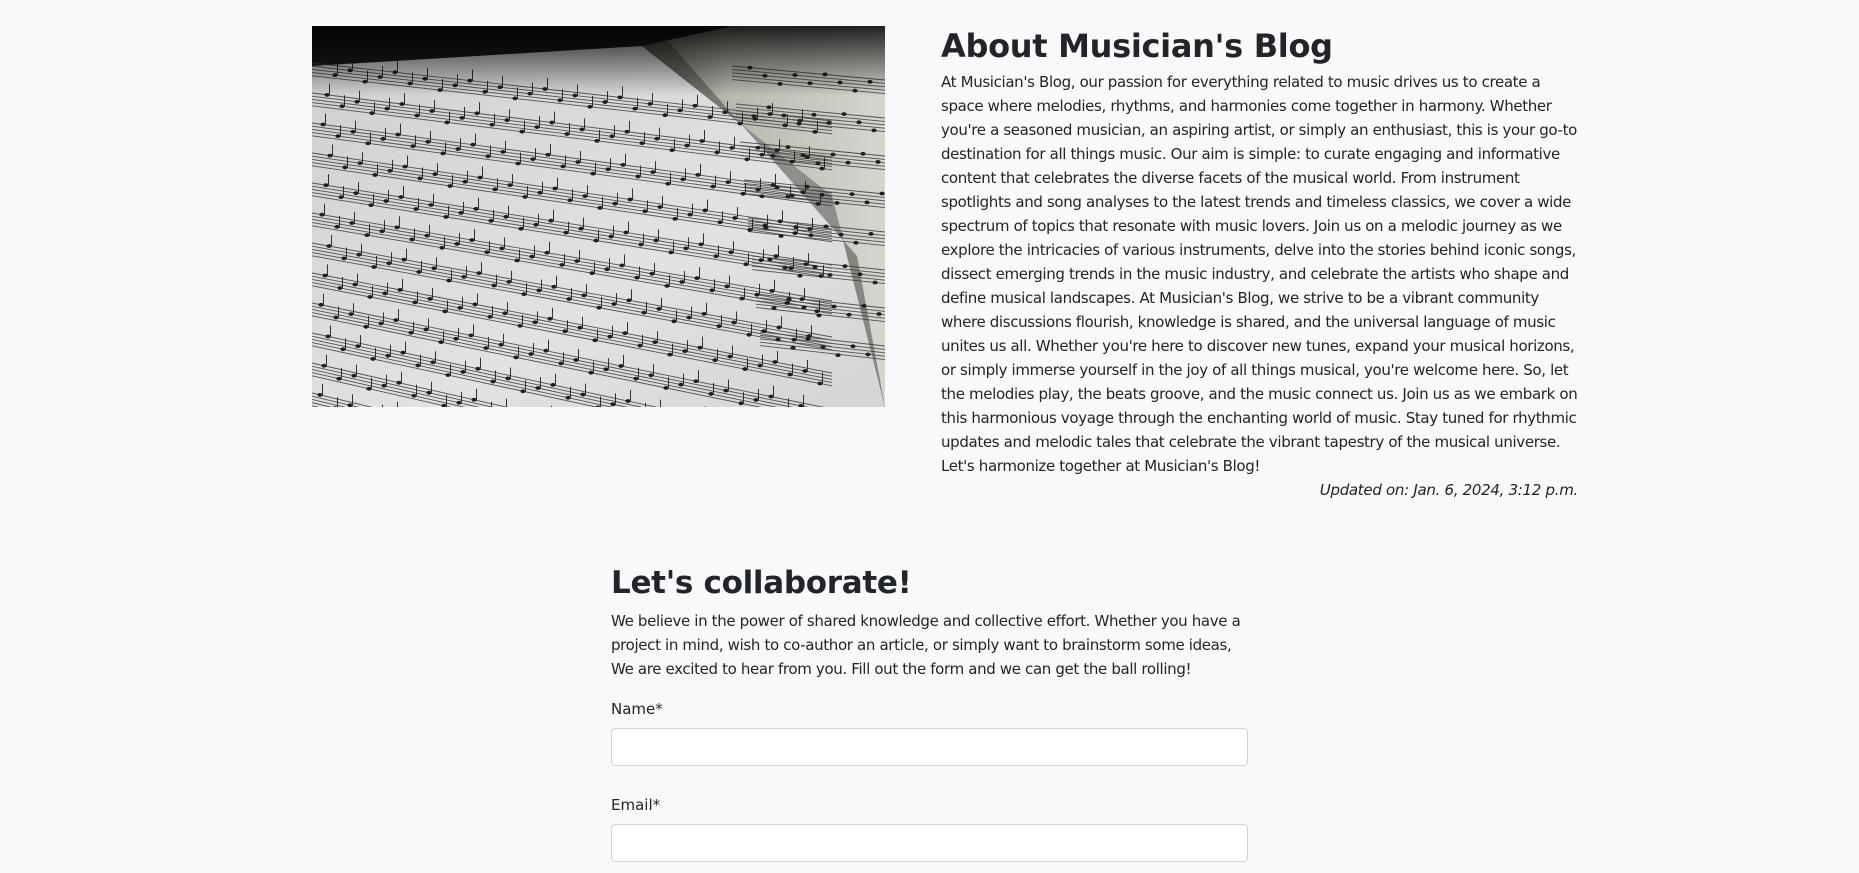 The image size is (1859, 873). Describe the element at coordinates (1449, 490) in the screenshot. I see `updated-timestamp: Updated on: Jan. 6, 2024, 3:12 p.m.` at that location.